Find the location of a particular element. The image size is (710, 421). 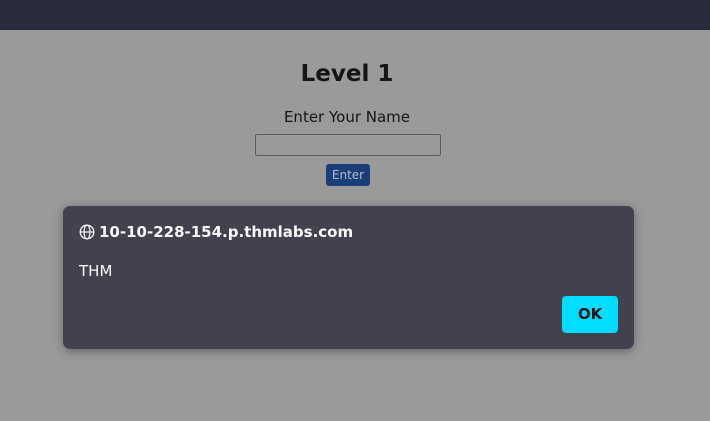

page-title: Level 1 is located at coordinates (347, 74).